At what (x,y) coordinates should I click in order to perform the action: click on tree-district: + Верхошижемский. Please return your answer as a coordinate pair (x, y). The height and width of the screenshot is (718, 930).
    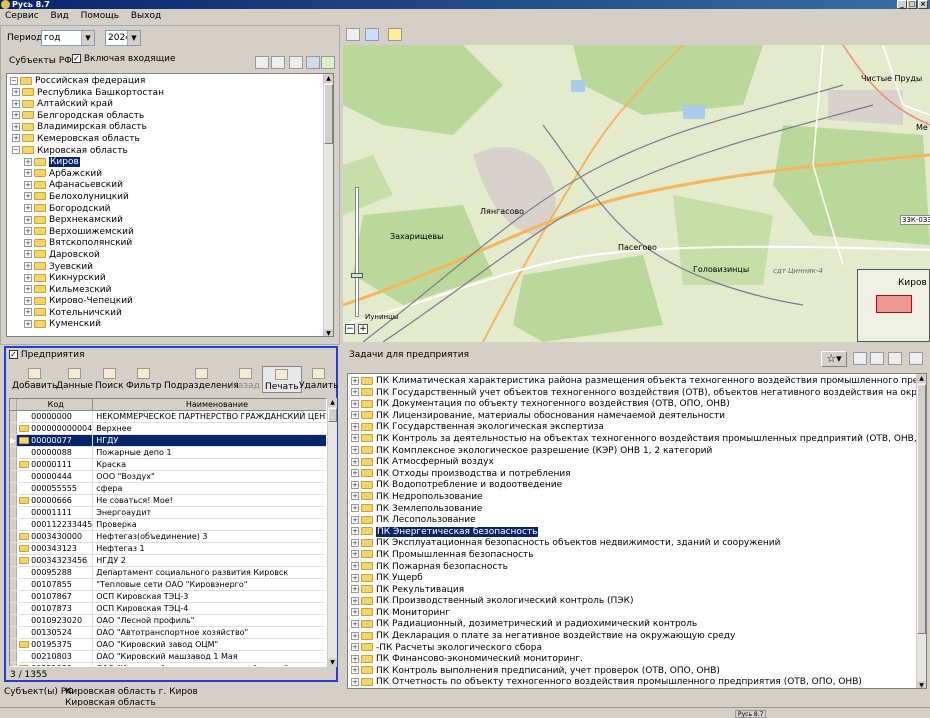
    Looking at the image, I should click on (171, 233).